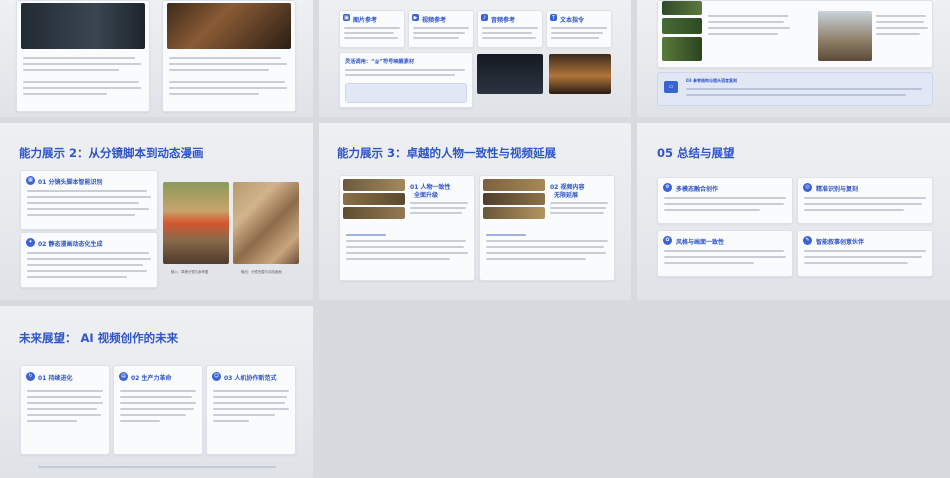 This screenshot has height=478, width=950. I want to click on refresh-icon: ↻, so click(30, 376).